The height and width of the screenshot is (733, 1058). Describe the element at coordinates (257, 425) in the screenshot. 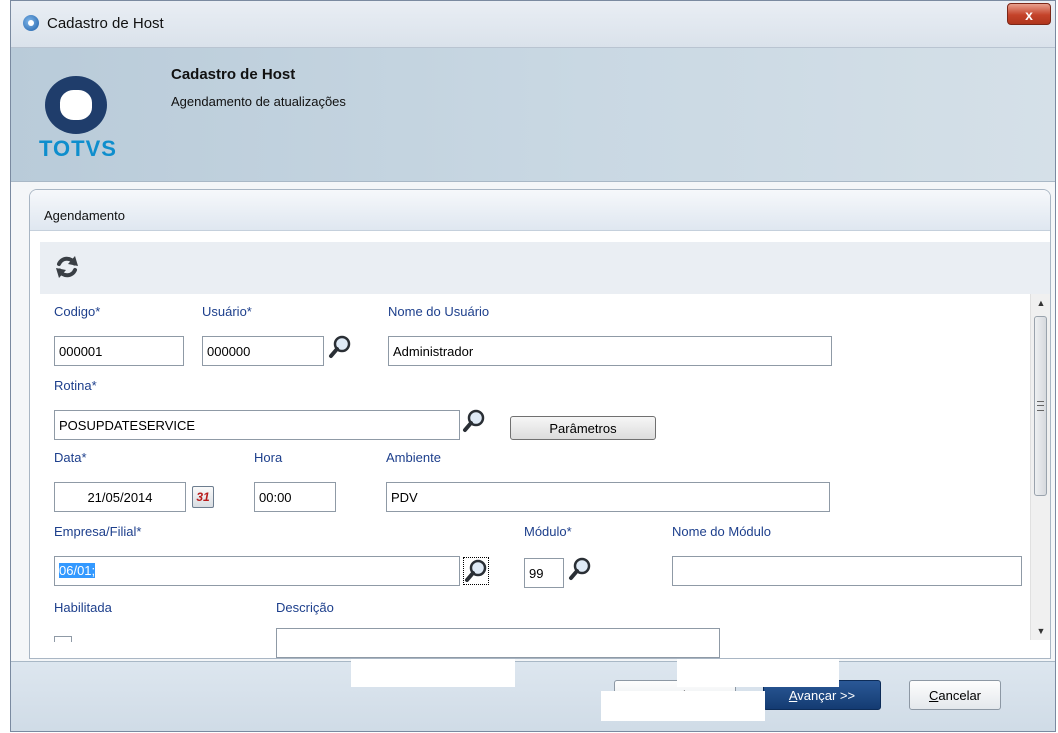

I see `rotina-input` at that location.